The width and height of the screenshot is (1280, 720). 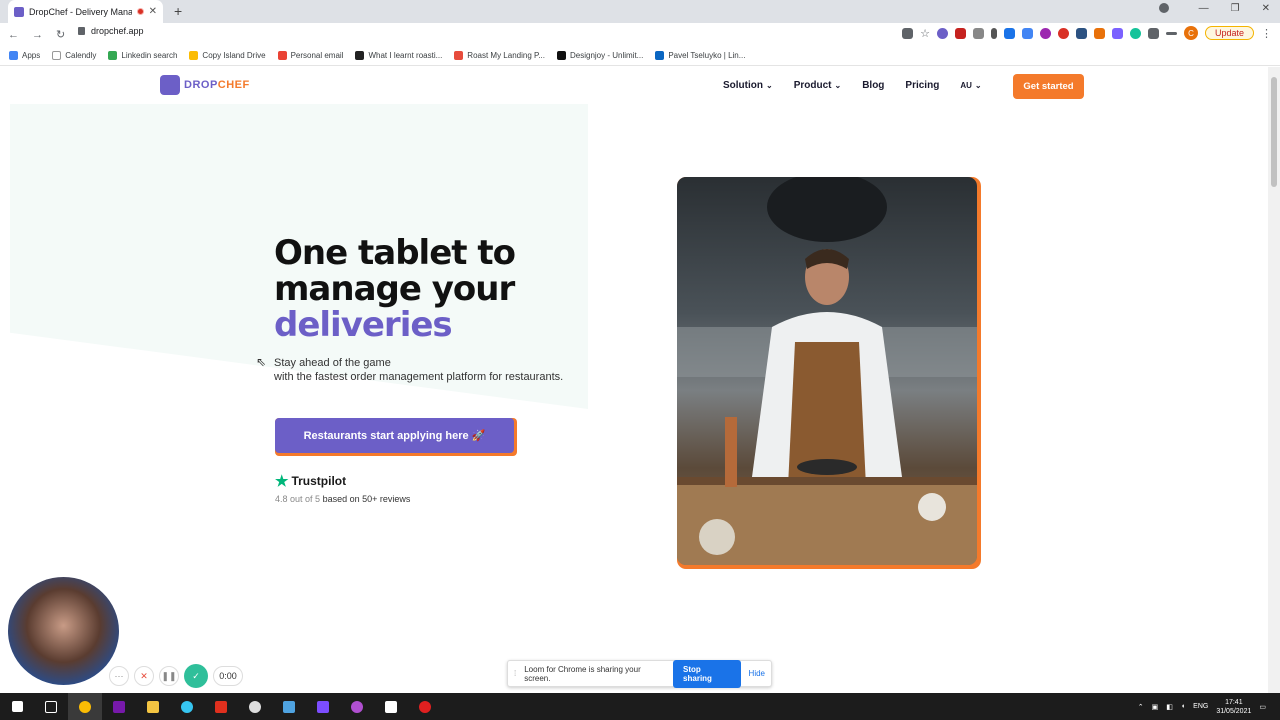 What do you see at coordinates (234, 55) in the screenshot?
I see `bookmark-label: Copy Island Drive` at bounding box center [234, 55].